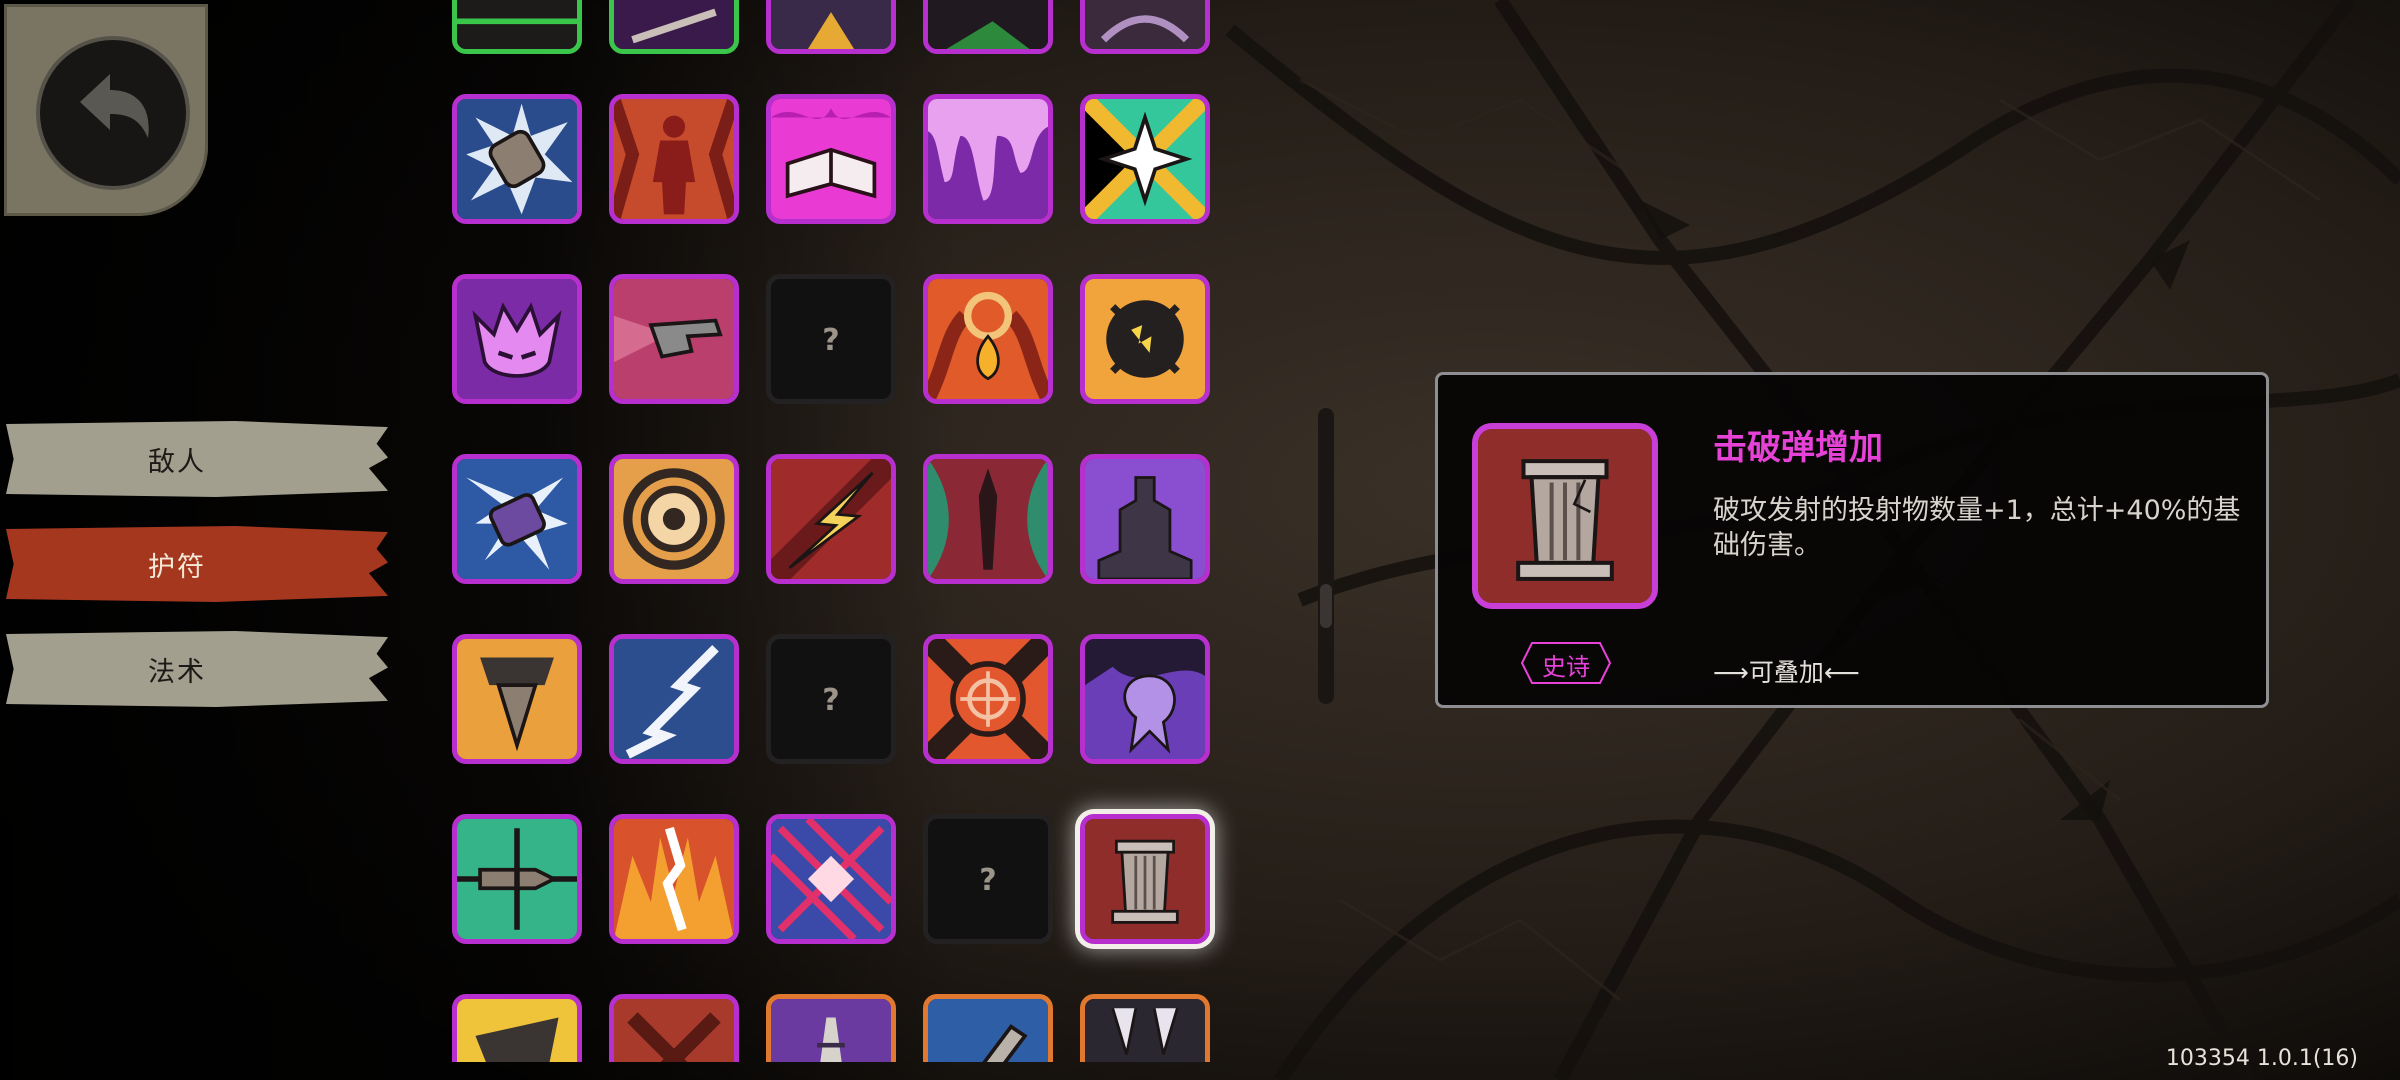  What do you see at coordinates (517, 24) in the screenshot?
I see `partial-rune-icon` at bounding box center [517, 24].